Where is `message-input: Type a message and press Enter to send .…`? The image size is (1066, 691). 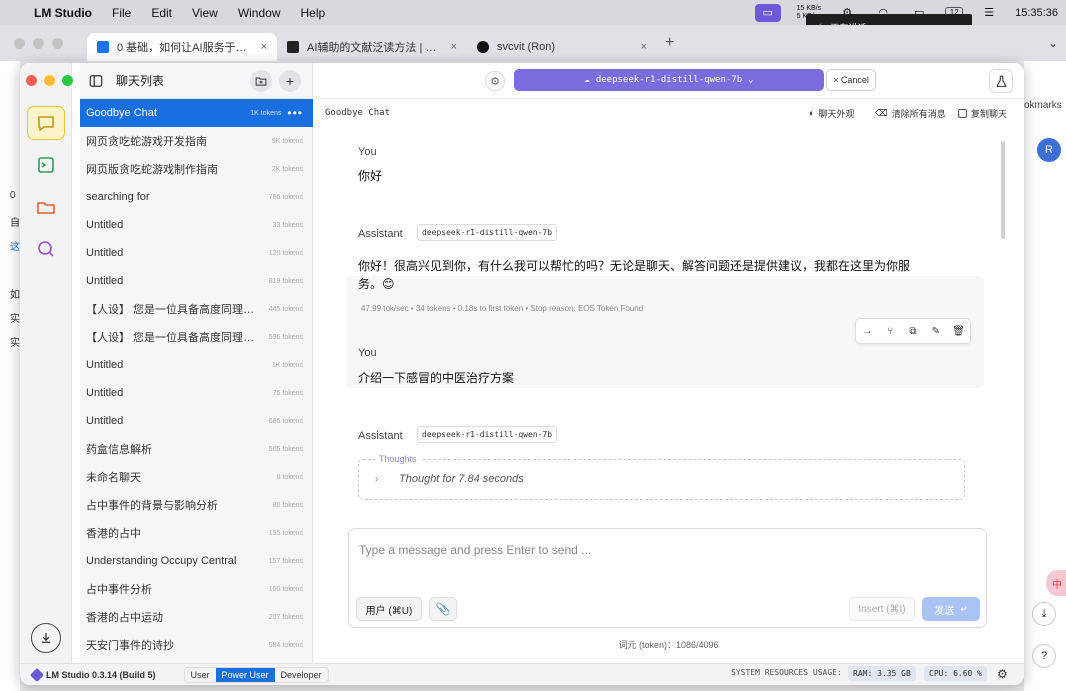 message-input: Type a message and press Enter to send .… is located at coordinates (475, 550).